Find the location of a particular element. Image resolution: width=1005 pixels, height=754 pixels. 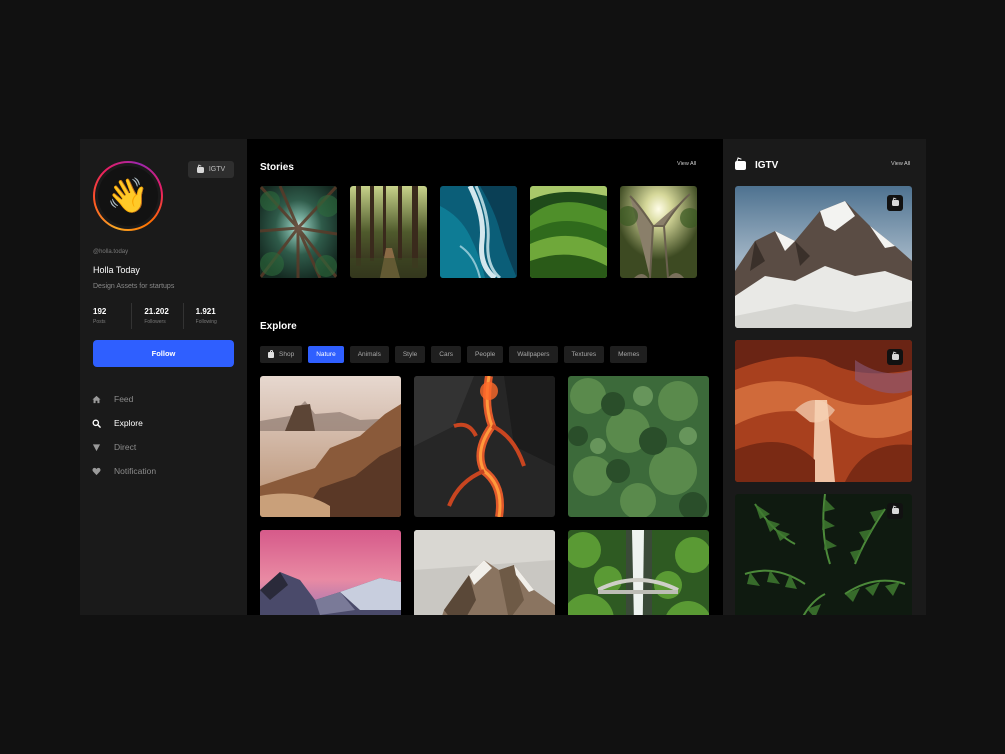

explore-tile-lava-flow is located at coordinates (484, 446).